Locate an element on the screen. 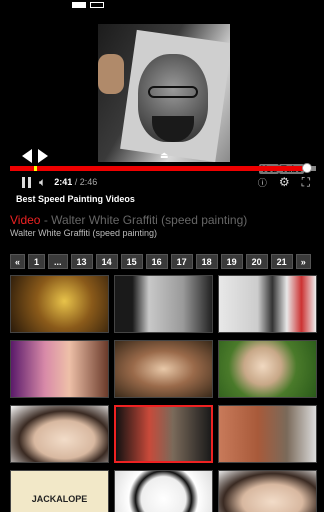  playlist-caption: Best Speed Painting Videos is located at coordinates (75, 199).